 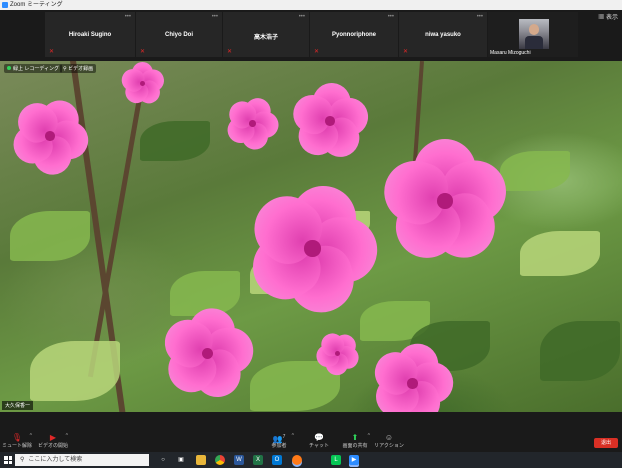 I want to click on recording-badge-label: ビデオ録画, so click(x=81, y=69).